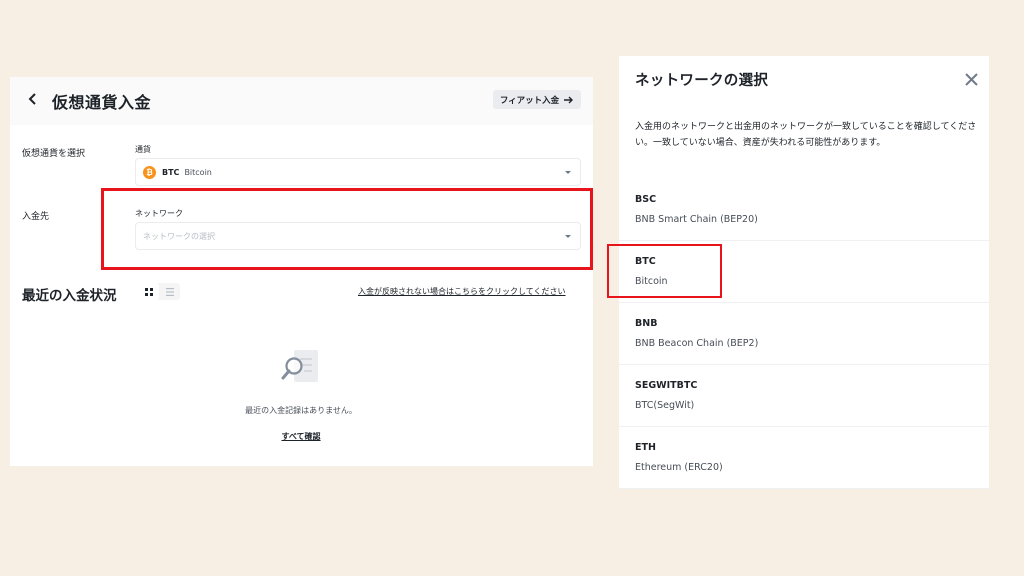 Image resolution: width=1024 pixels, height=576 pixels. I want to click on bitcoin-icon: ₿, so click(149, 172).